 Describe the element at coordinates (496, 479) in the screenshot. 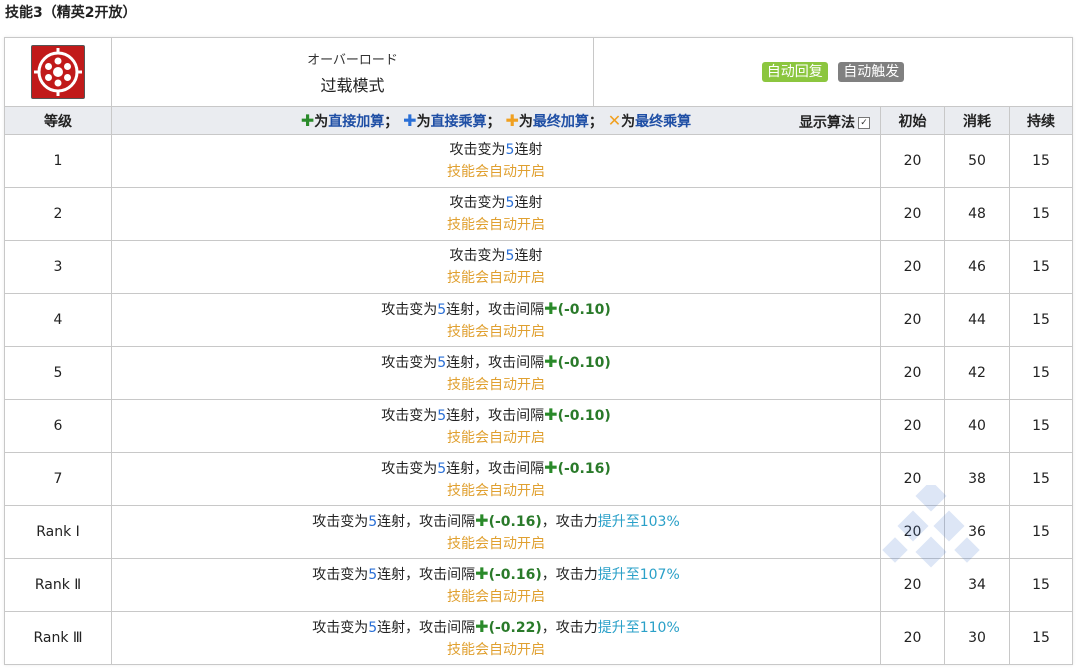

I see `description-cell: 攻击变为5连射，攻击间隔✚(-0.16) 技能会自动开启` at that location.